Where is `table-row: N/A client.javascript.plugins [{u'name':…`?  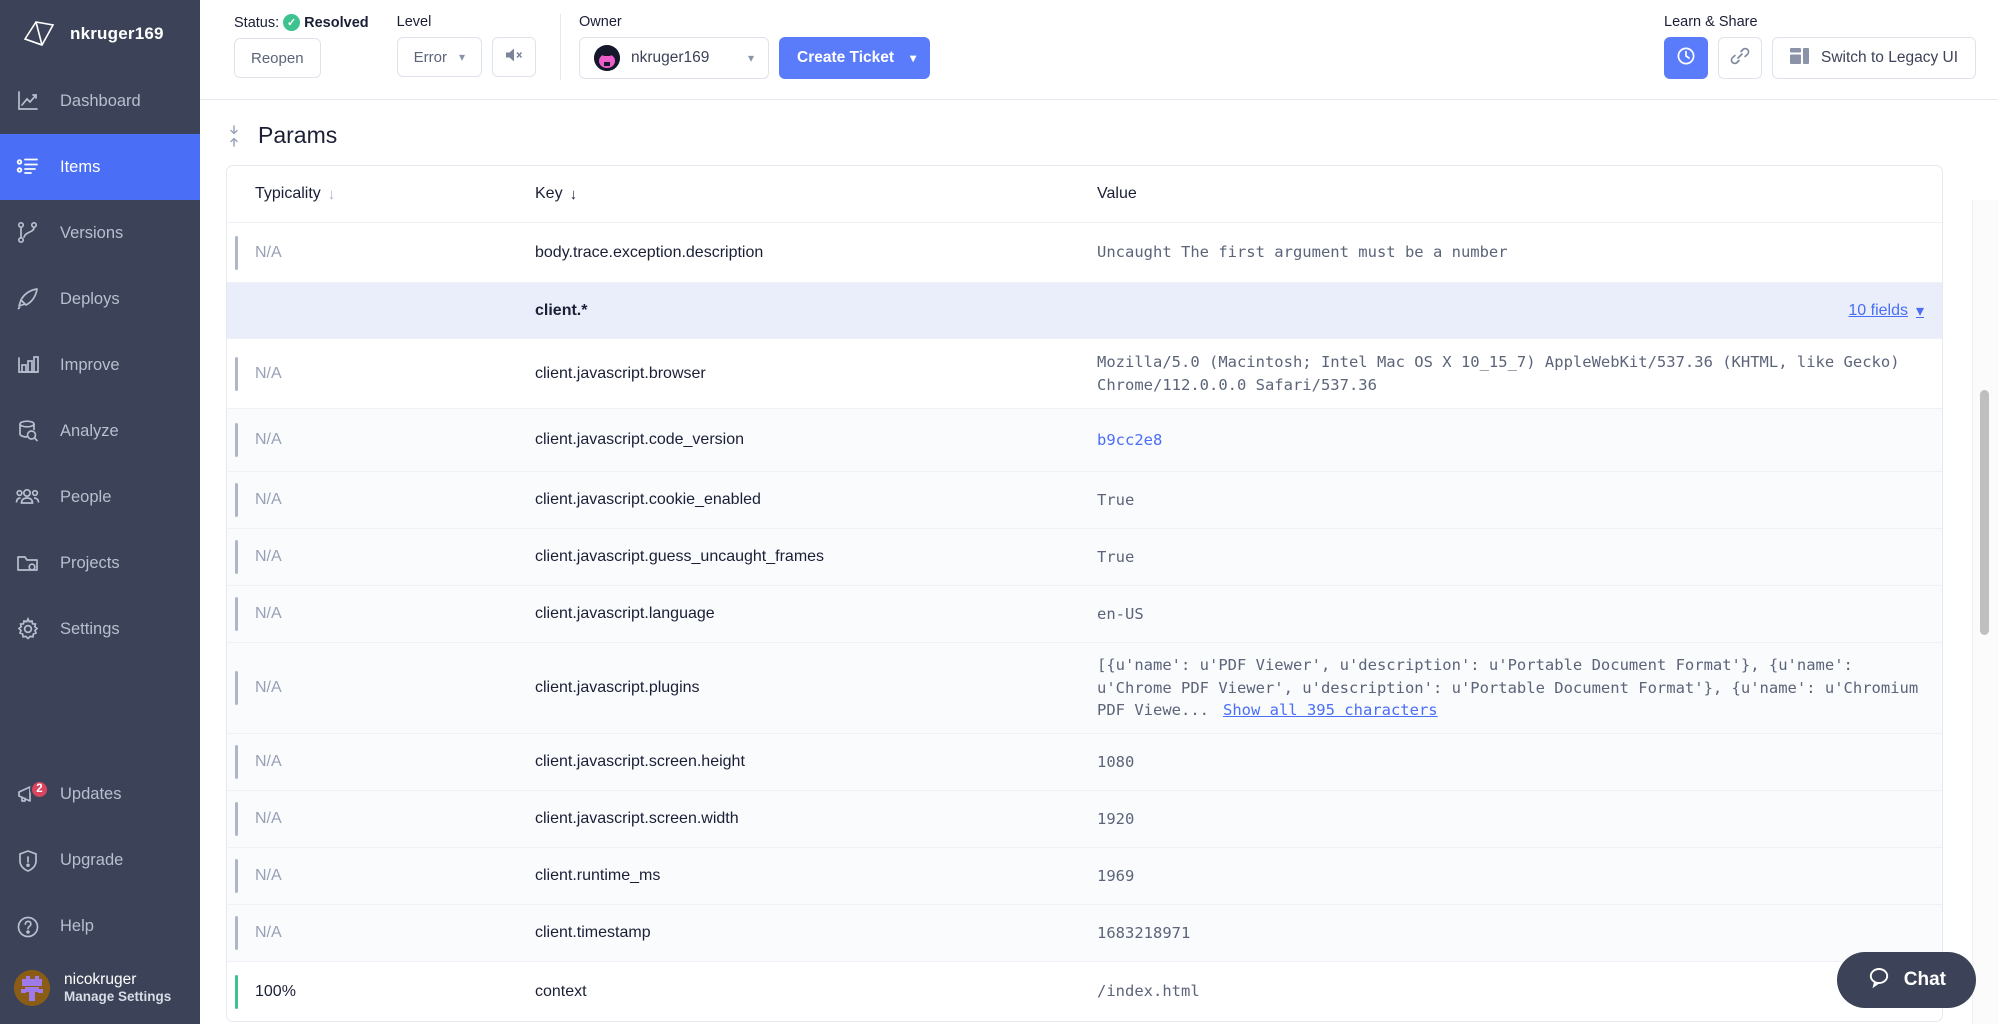
table-row: N/A client.javascript.plugins [{u'name':… is located at coordinates (1084, 687).